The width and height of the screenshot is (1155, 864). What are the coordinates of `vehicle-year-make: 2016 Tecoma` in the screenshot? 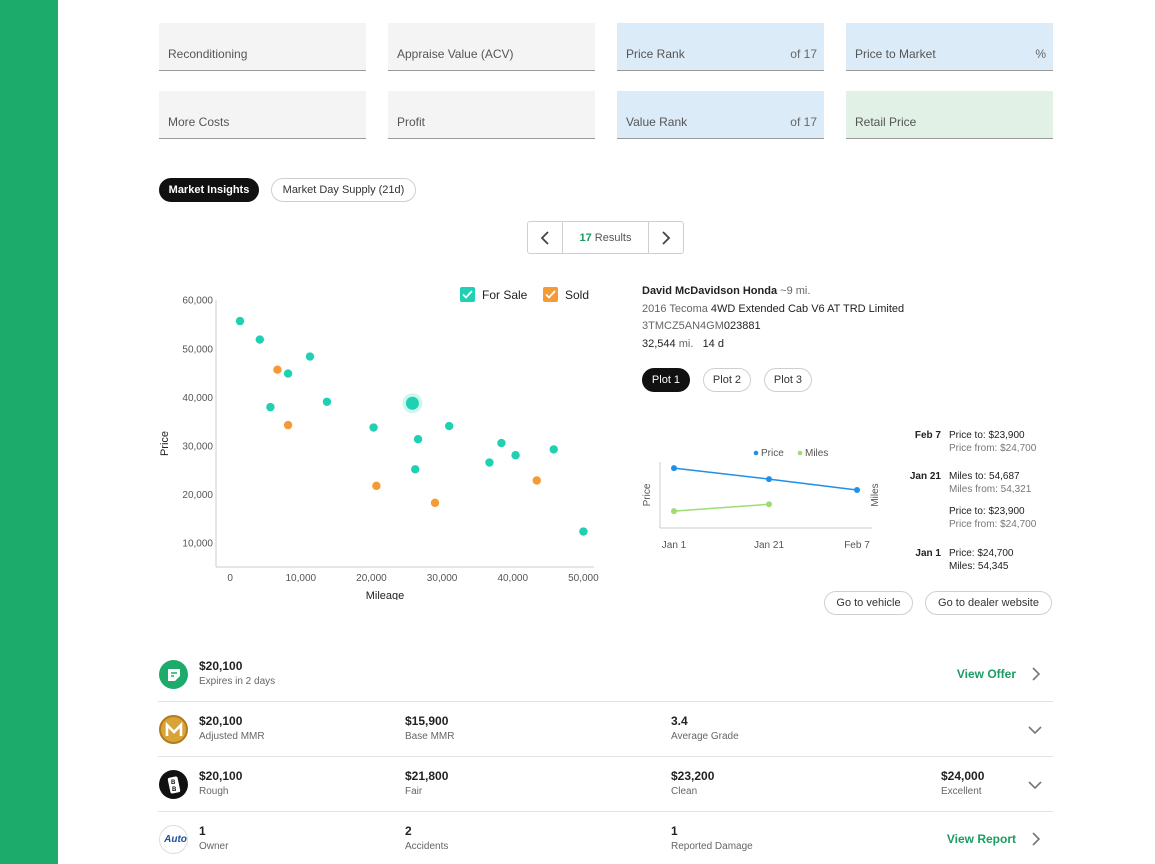 It's located at (675, 308).